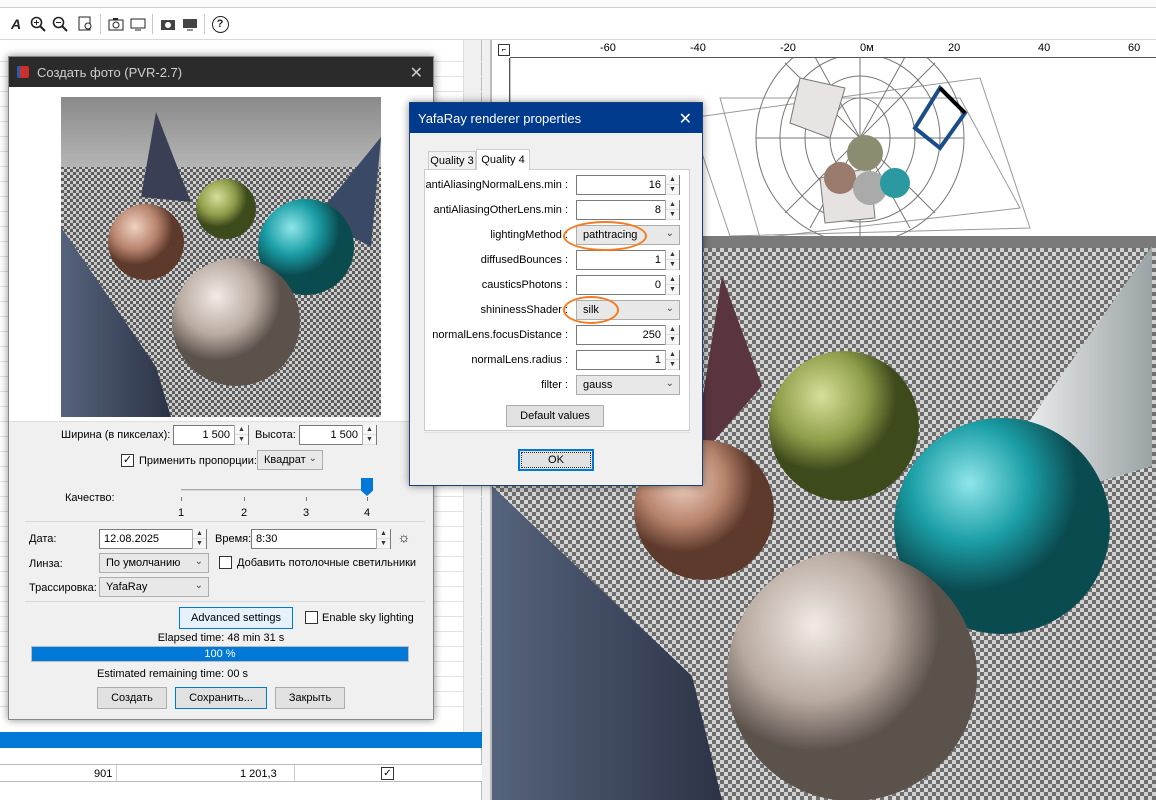  What do you see at coordinates (554, 385) in the screenshot?
I see `property-label: filter :` at bounding box center [554, 385].